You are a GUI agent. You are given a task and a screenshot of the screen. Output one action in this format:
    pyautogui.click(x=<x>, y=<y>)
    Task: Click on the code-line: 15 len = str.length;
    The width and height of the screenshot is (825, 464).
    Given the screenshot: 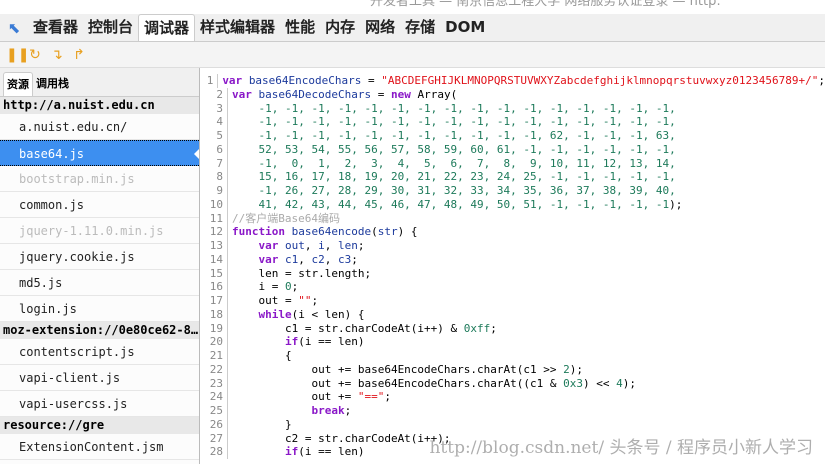 What is the action you would take?
    pyautogui.click(x=512, y=273)
    